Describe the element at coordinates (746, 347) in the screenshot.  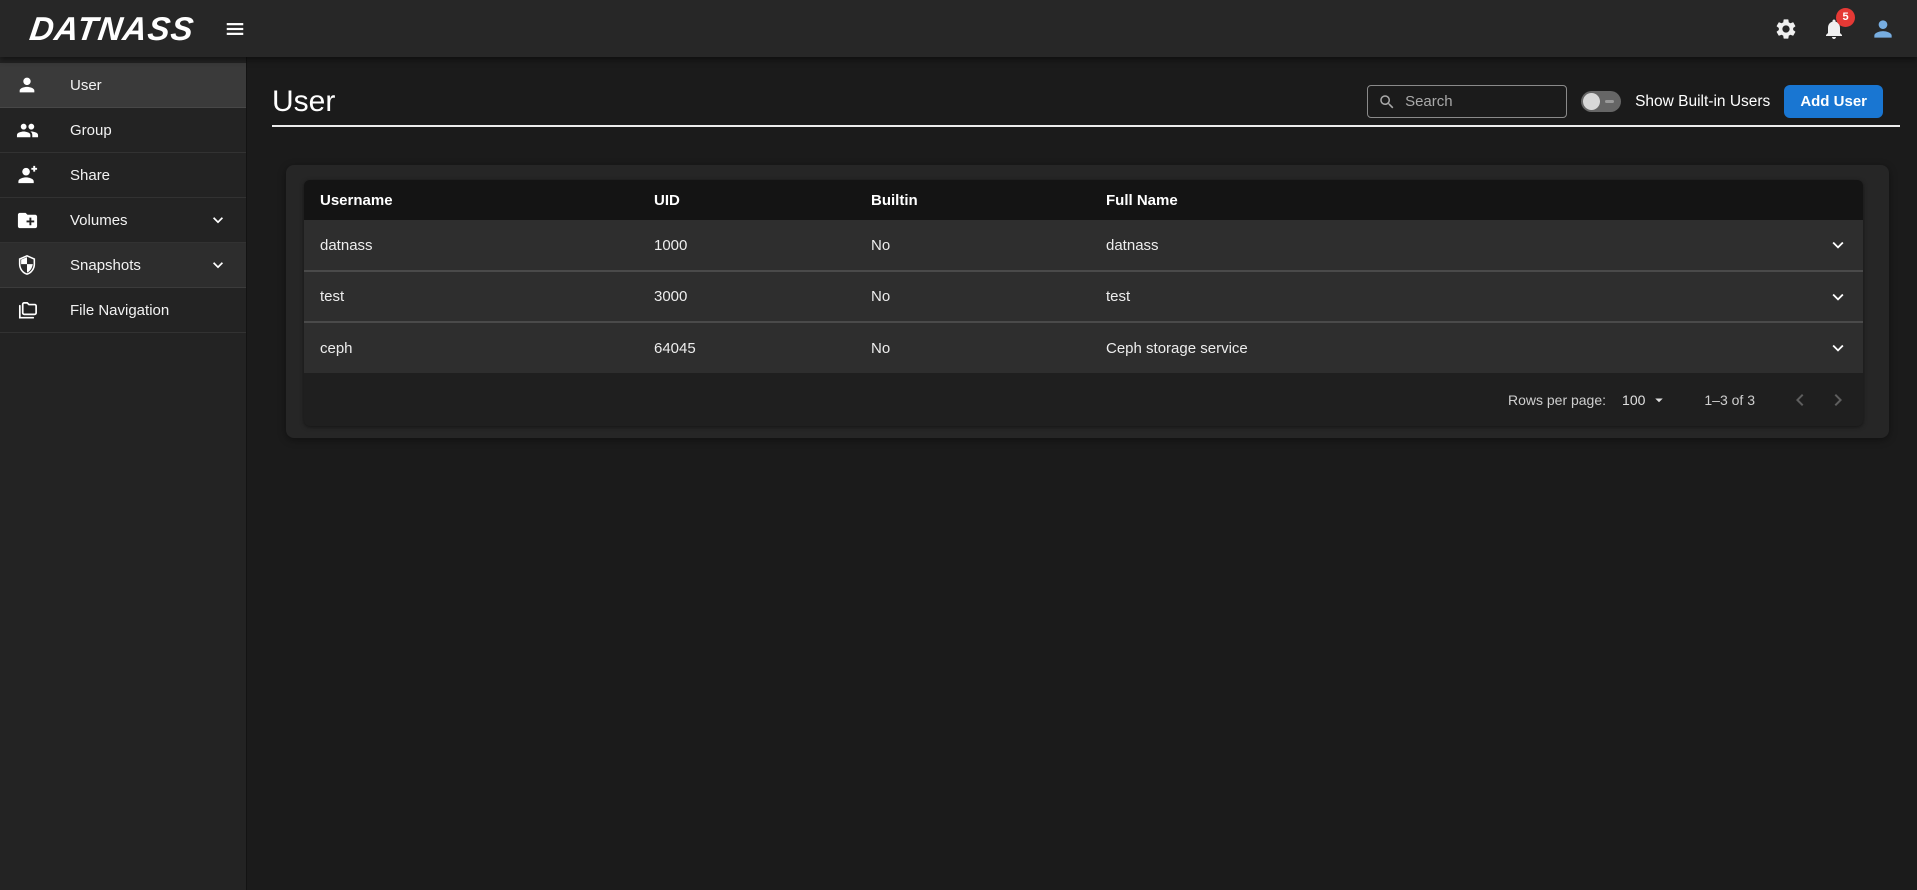
I see `cell-uid: 64045` at that location.